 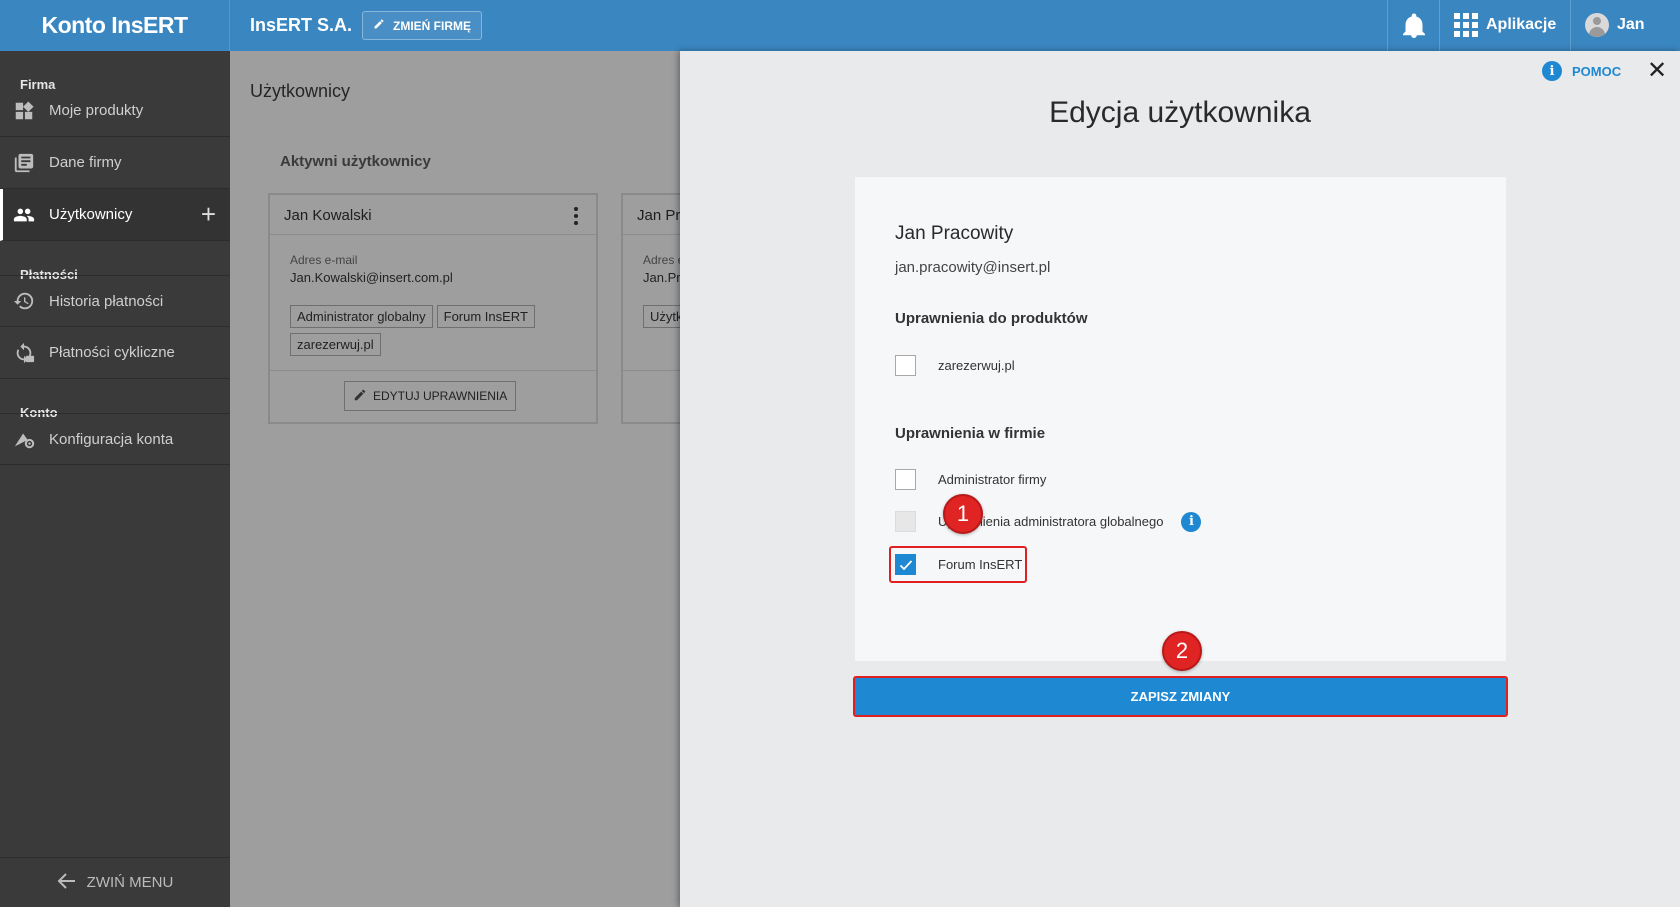 I want to click on user-card-footer, so click(x=651, y=396).